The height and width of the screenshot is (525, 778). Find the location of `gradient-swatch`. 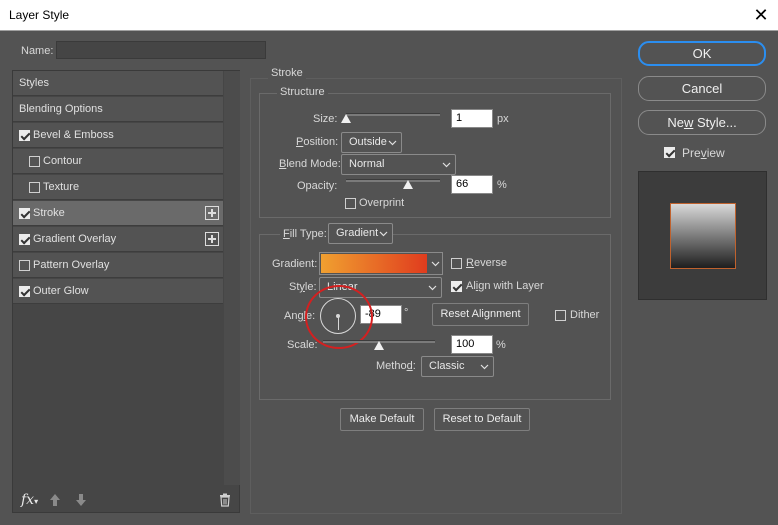

gradient-swatch is located at coordinates (374, 263).